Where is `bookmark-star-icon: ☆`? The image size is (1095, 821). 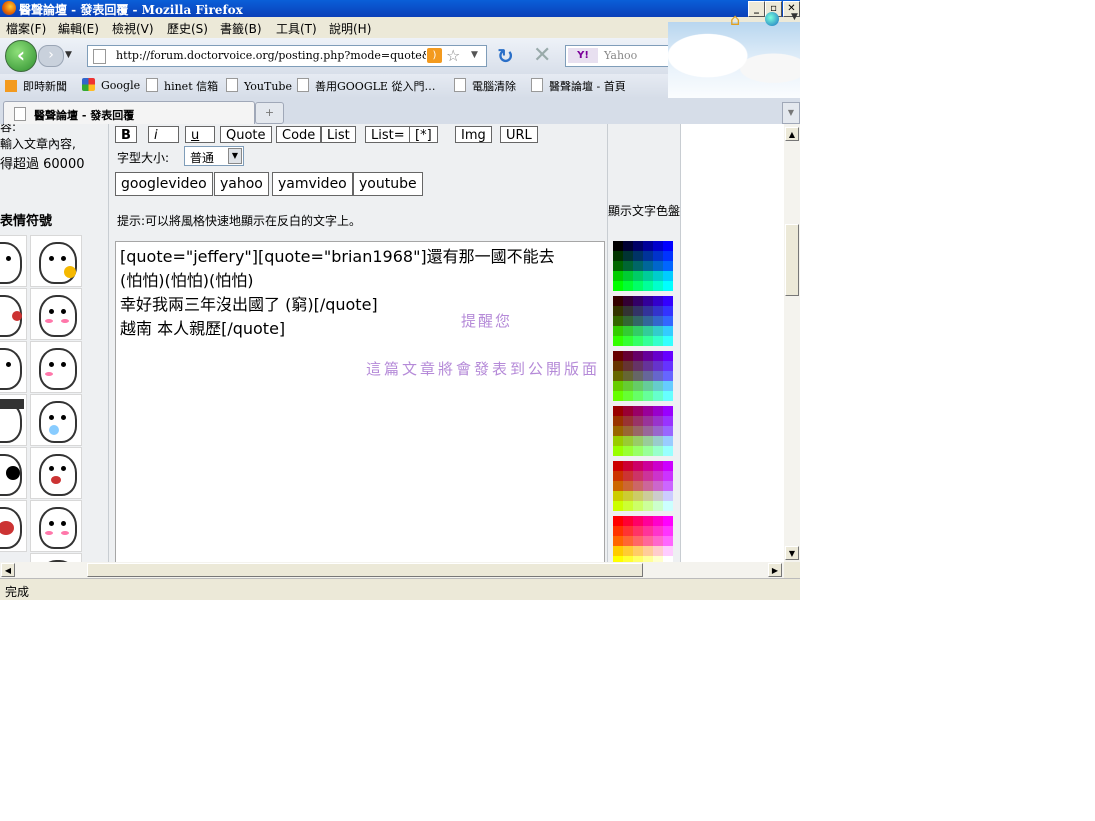 bookmark-star-icon: ☆ is located at coordinates (453, 55).